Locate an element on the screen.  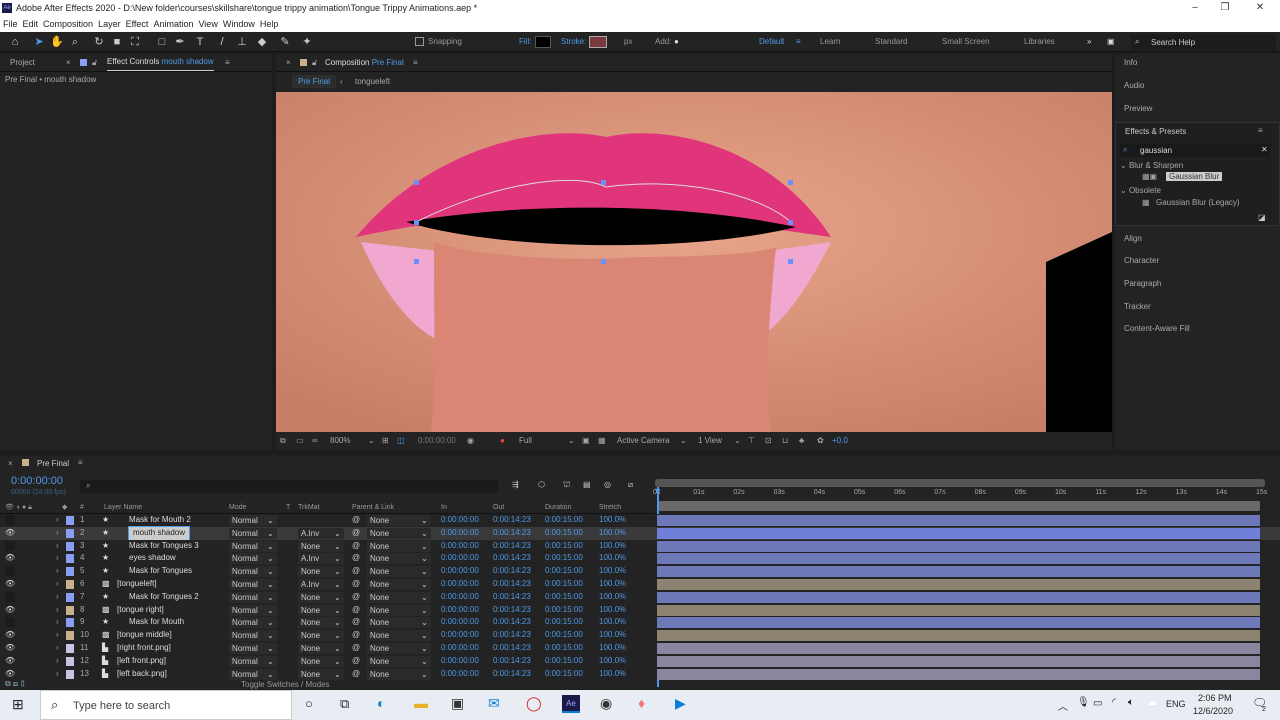
brush-tool-icon: / is located at coordinates (222, 42).